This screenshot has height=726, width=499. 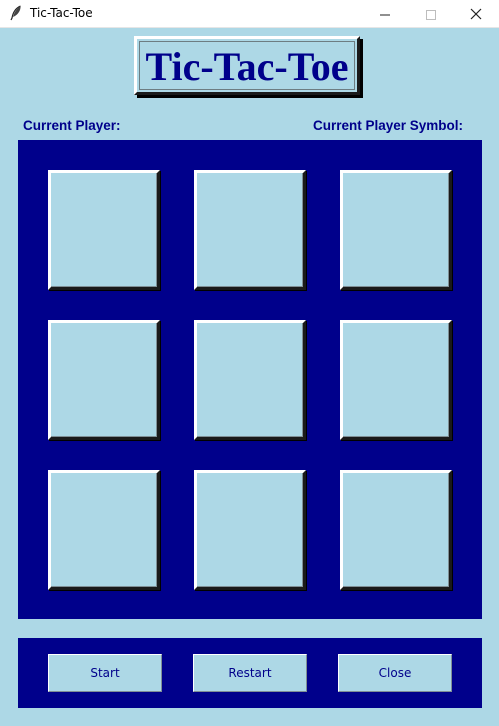 I want to click on window-title: Tic-Tac-Toe, so click(x=61, y=13).